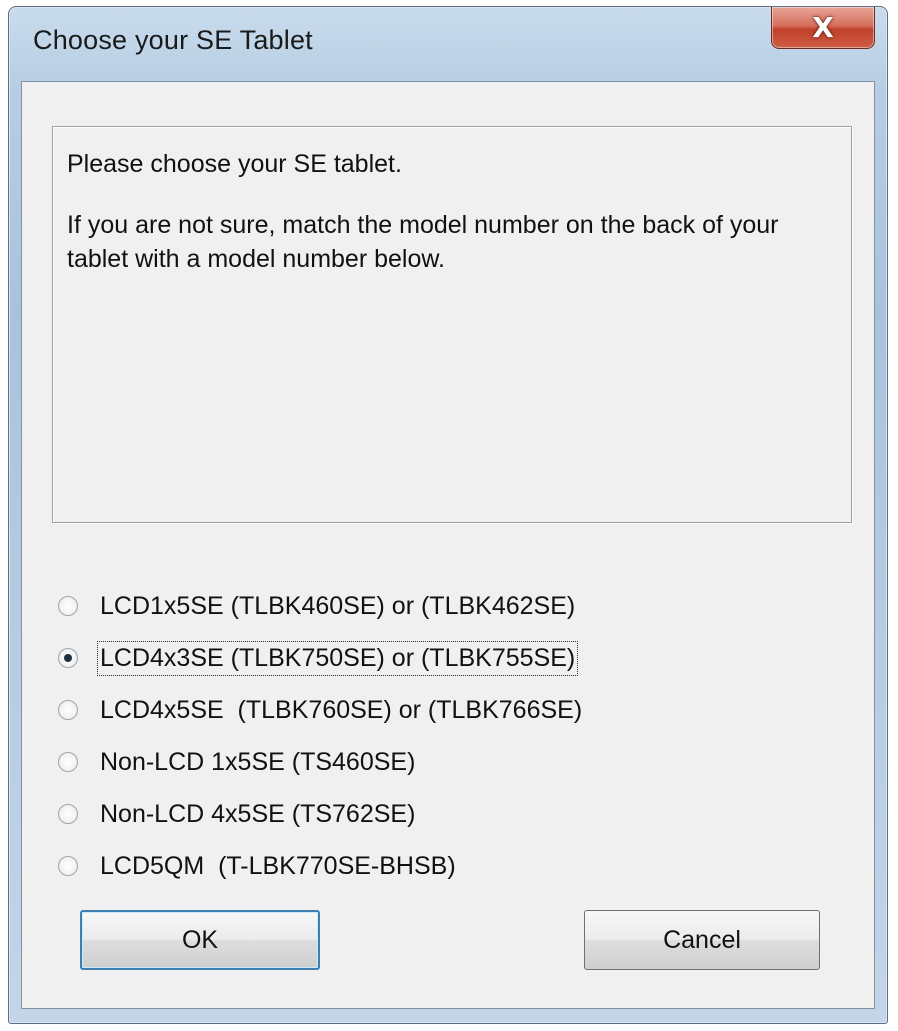 The image size is (898, 1031). Describe the element at coordinates (337, 658) in the screenshot. I see `option-label: LCD4x3SE (TLBK750SE) or (TLBK755SE)` at that location.